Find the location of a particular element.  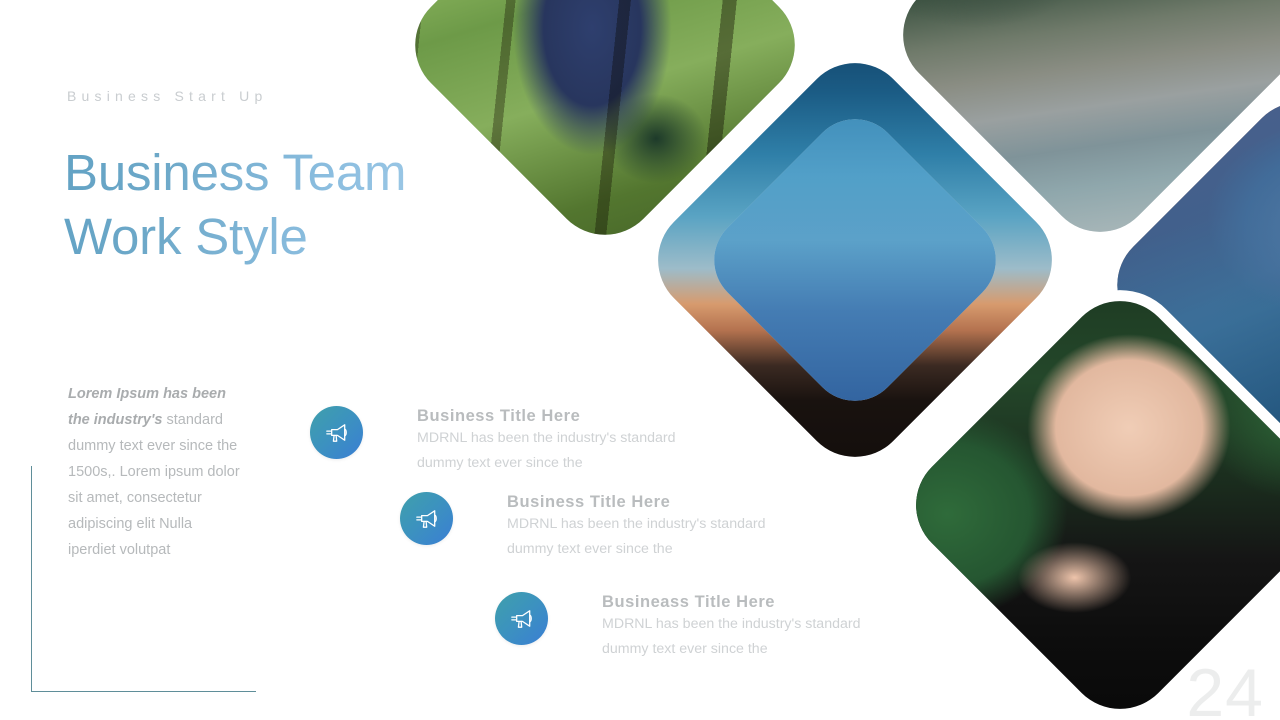

photo-center-blue-overlay is located at coordinates (855, 260).